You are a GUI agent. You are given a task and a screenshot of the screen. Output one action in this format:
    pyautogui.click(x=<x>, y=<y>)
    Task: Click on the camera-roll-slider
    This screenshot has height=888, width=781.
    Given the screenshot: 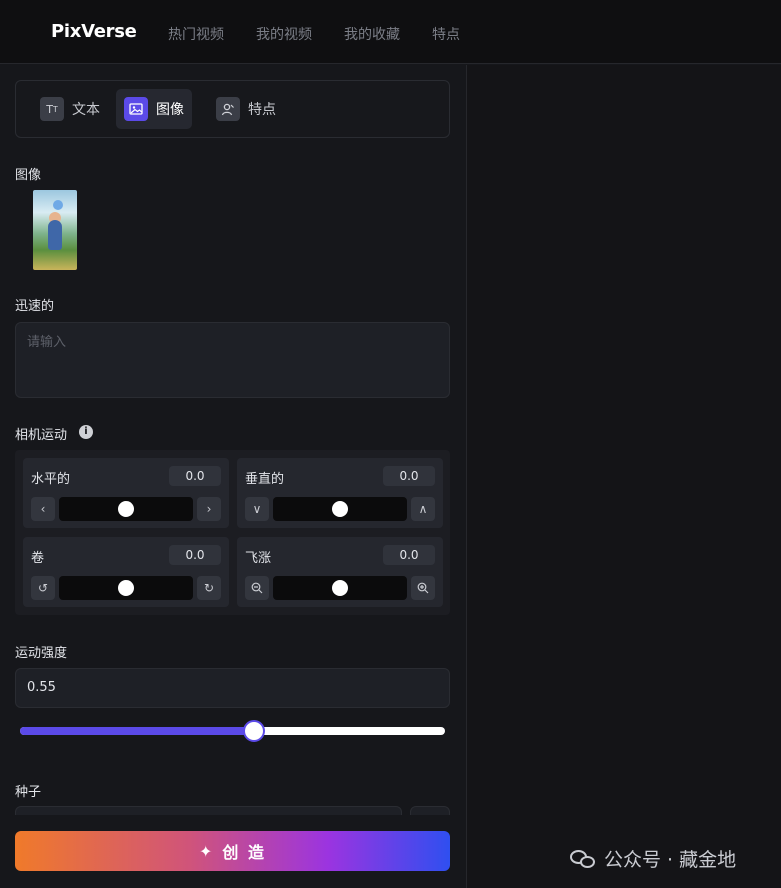 What is the action you would take?
    pyautogui.click(x=126, y=588)
    